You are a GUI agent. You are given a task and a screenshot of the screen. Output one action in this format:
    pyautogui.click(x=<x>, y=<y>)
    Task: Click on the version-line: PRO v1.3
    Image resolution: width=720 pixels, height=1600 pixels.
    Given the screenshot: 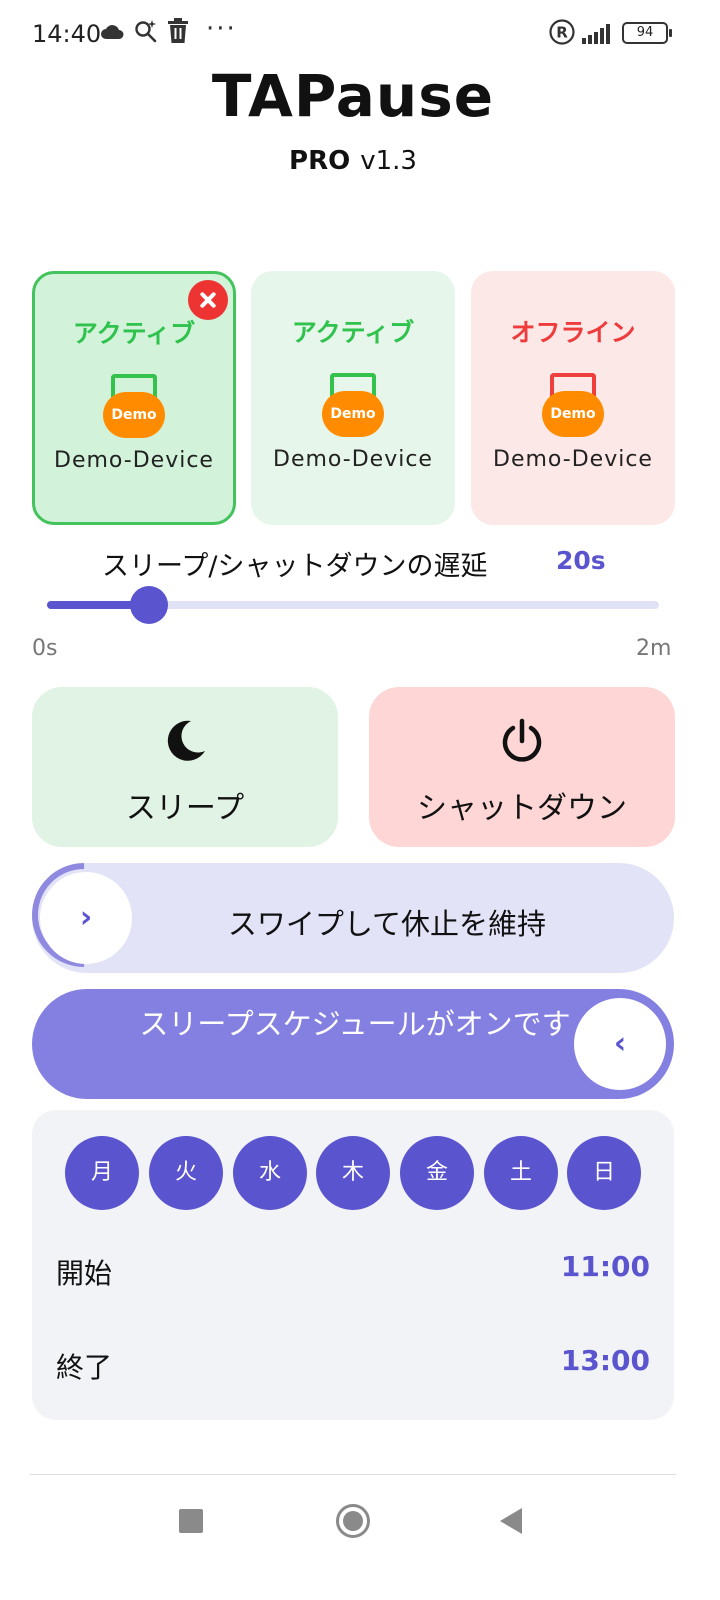 What is the action you would take?
    pyautogui.click(x=353, y=161)
    